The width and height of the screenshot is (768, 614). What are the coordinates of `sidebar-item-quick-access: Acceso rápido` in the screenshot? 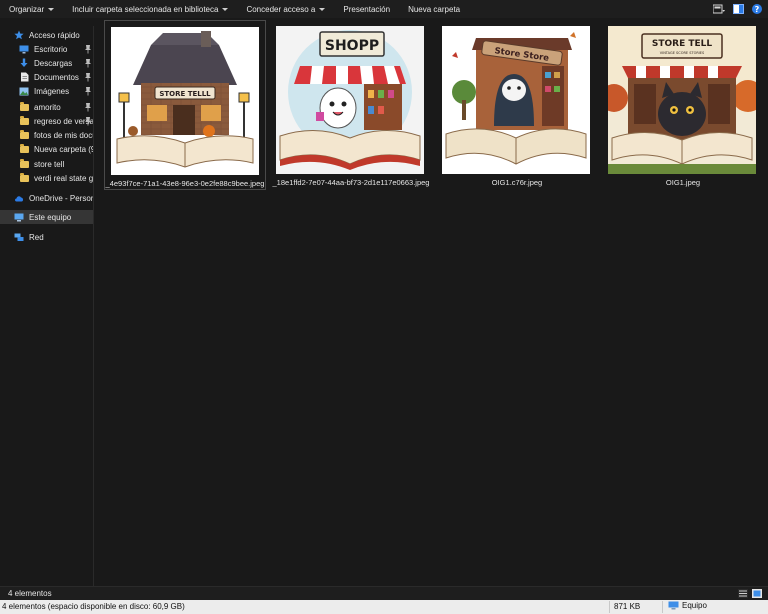 It's located at (46, 35).